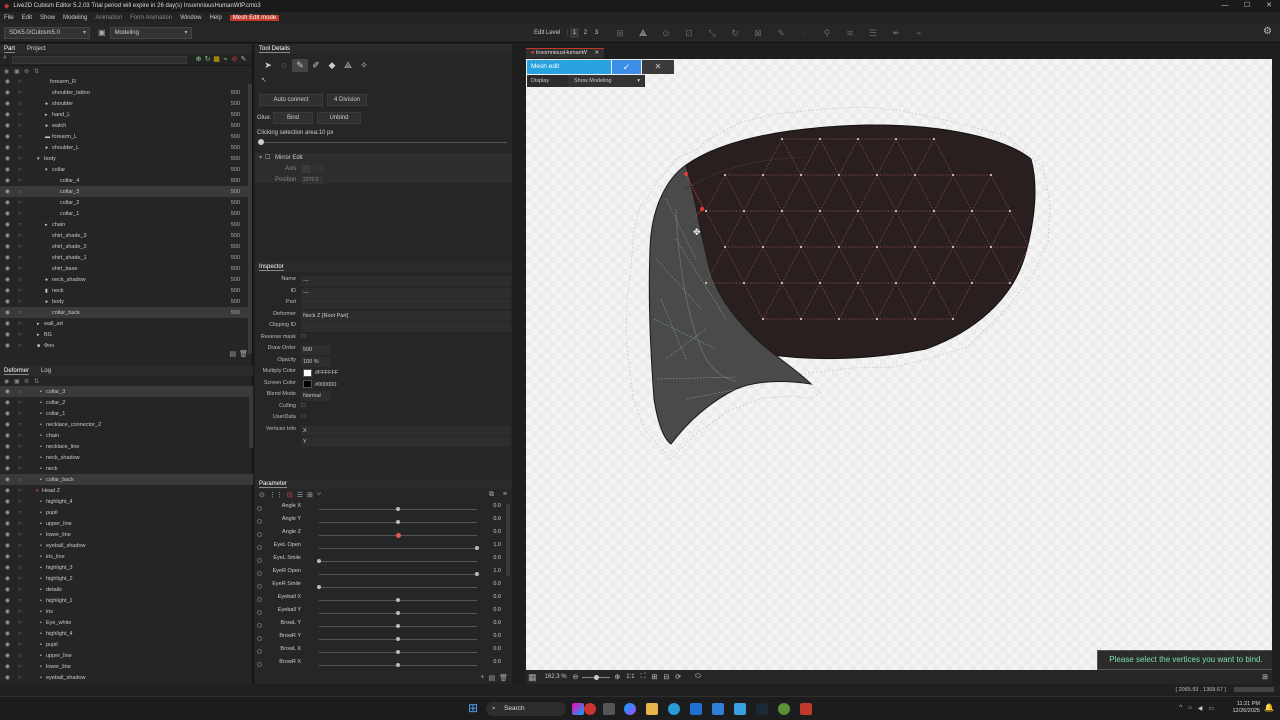 Image resolution: width=1280 pixels, height=720 pixels. Describe the element at coordinates (347, 100) in the screenshot. I see `division-button: 4 Division` at that location.